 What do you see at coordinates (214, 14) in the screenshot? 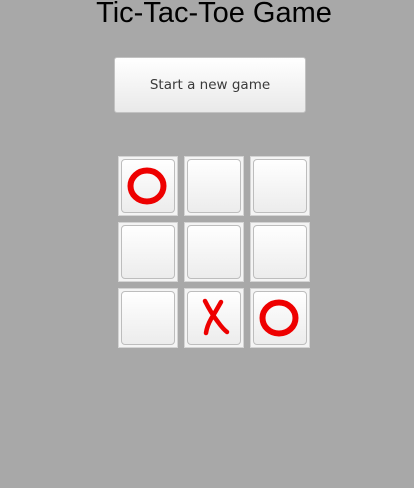
I see `page-title: Tic-Tac-Toe Game` at bounding box center [214, 14].